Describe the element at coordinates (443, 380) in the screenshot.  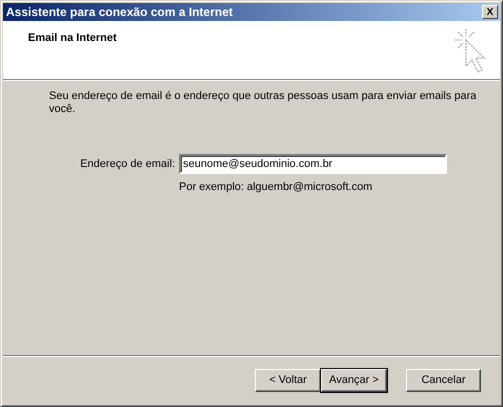
I see `wizard-button: Cancelar` at that location.